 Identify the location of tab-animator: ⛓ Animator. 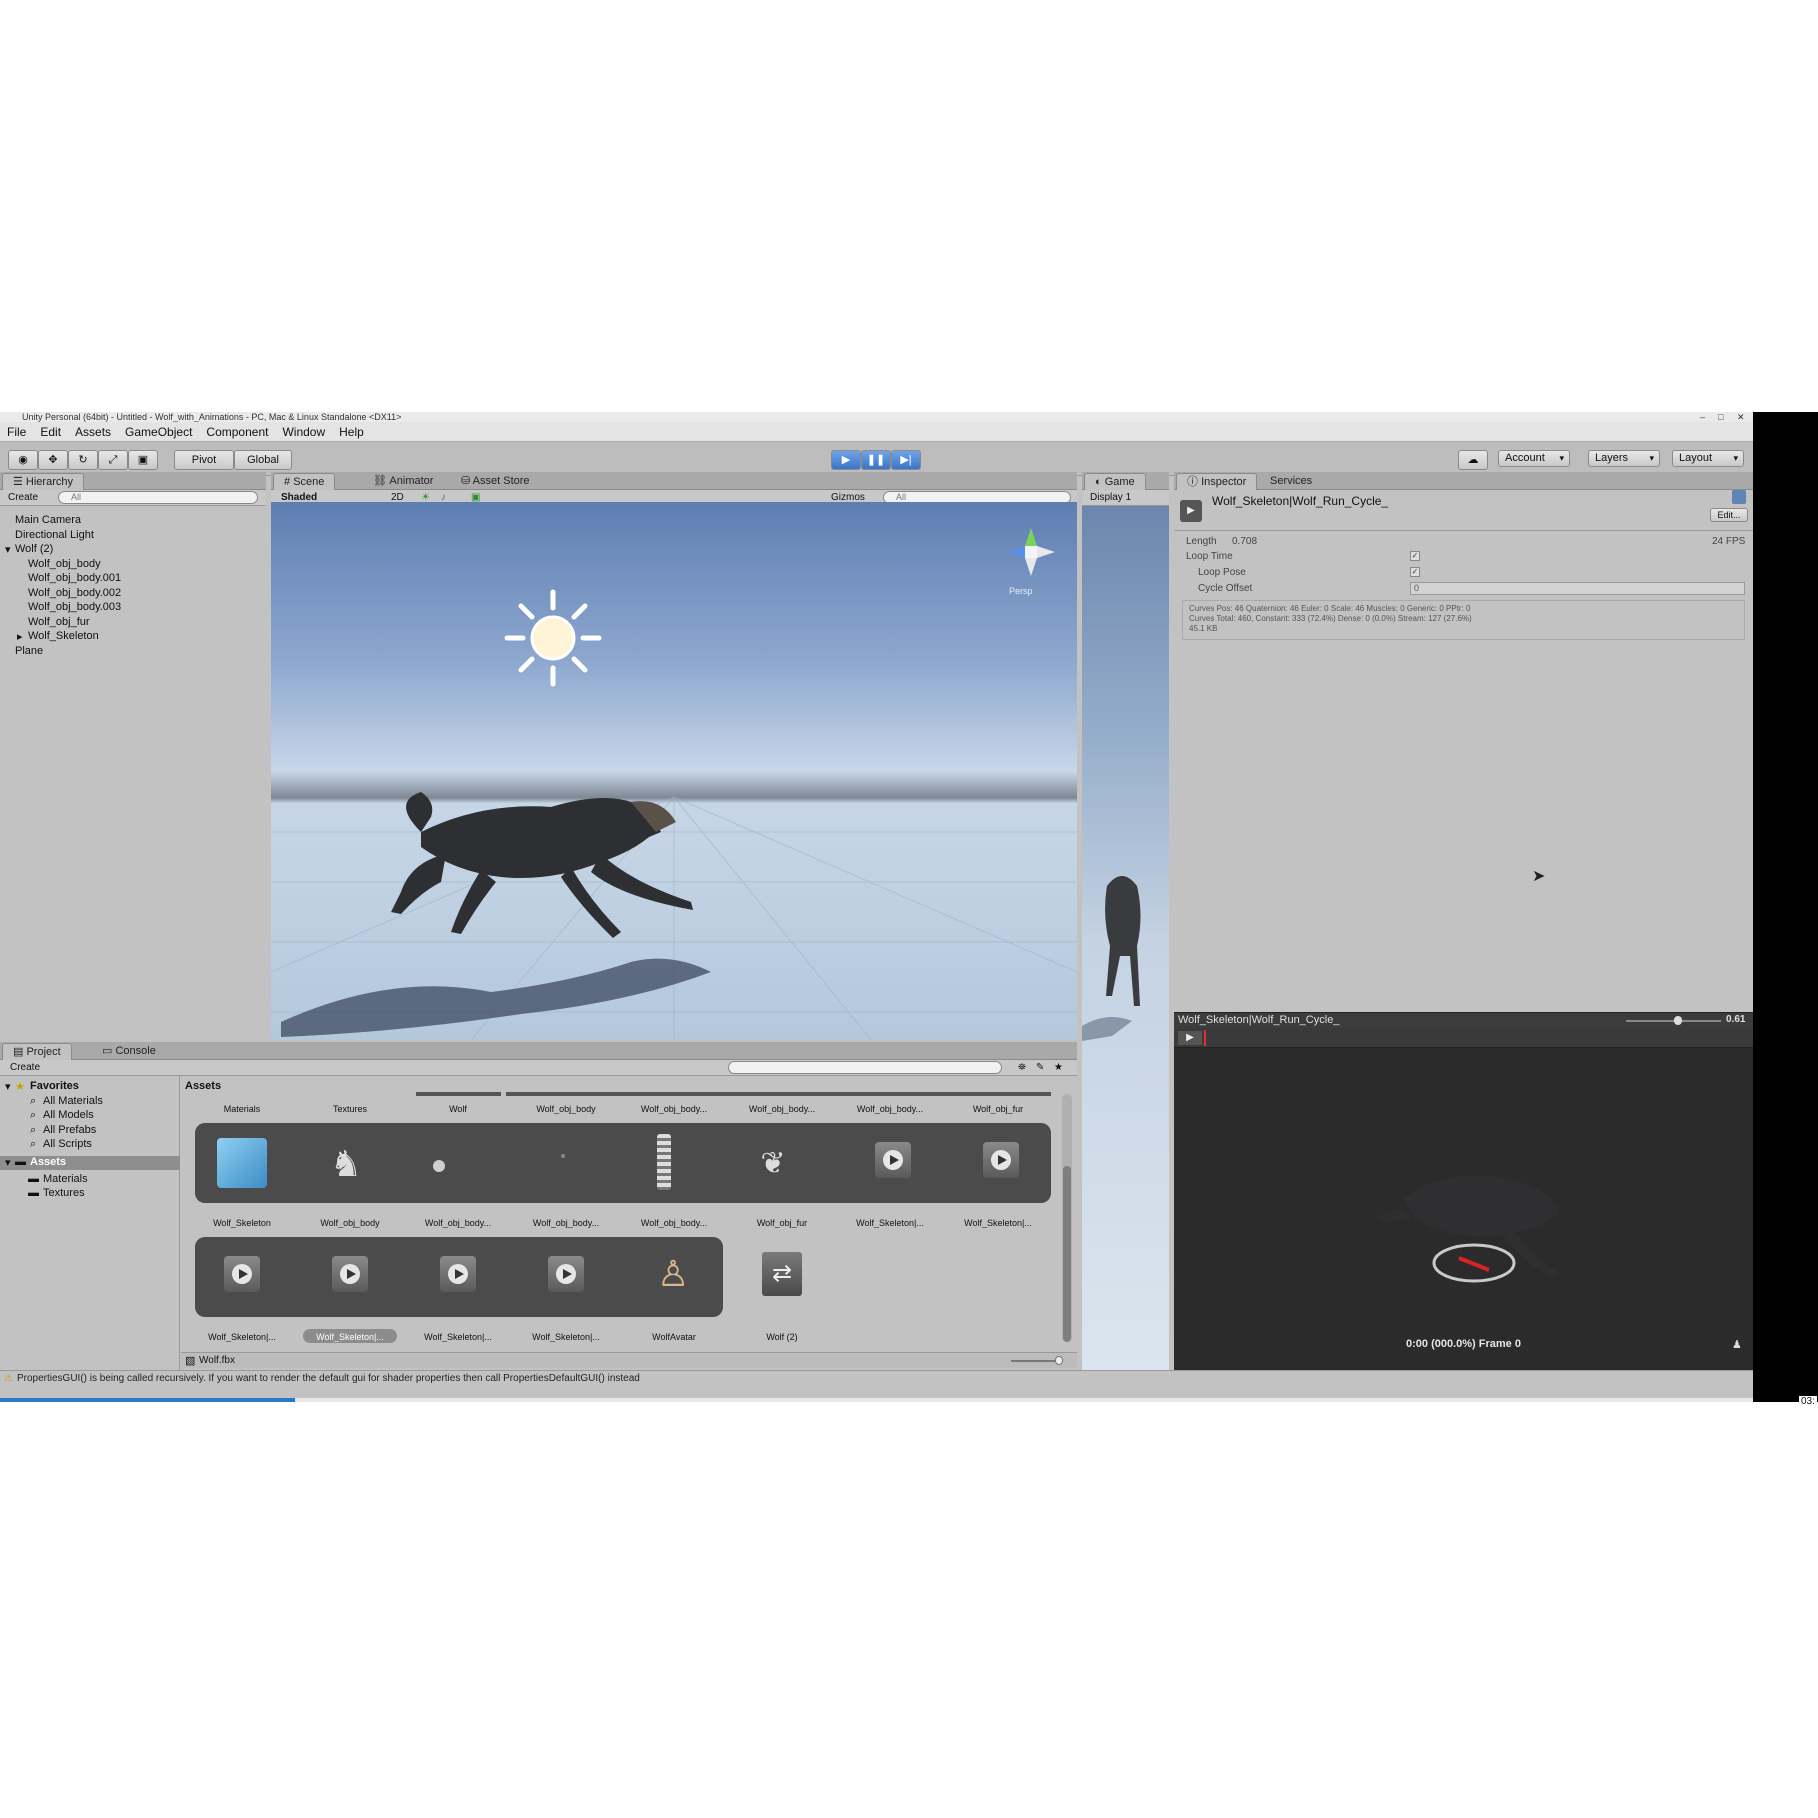
(403, 481).